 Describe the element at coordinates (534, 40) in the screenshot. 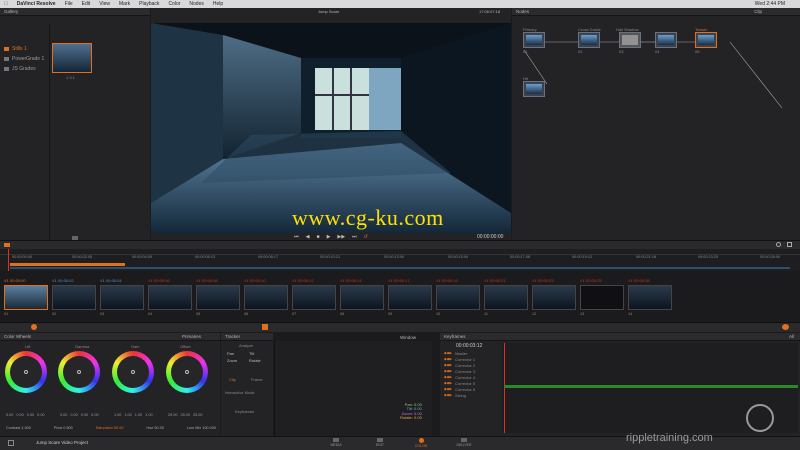

I see `node-primary` at that location.